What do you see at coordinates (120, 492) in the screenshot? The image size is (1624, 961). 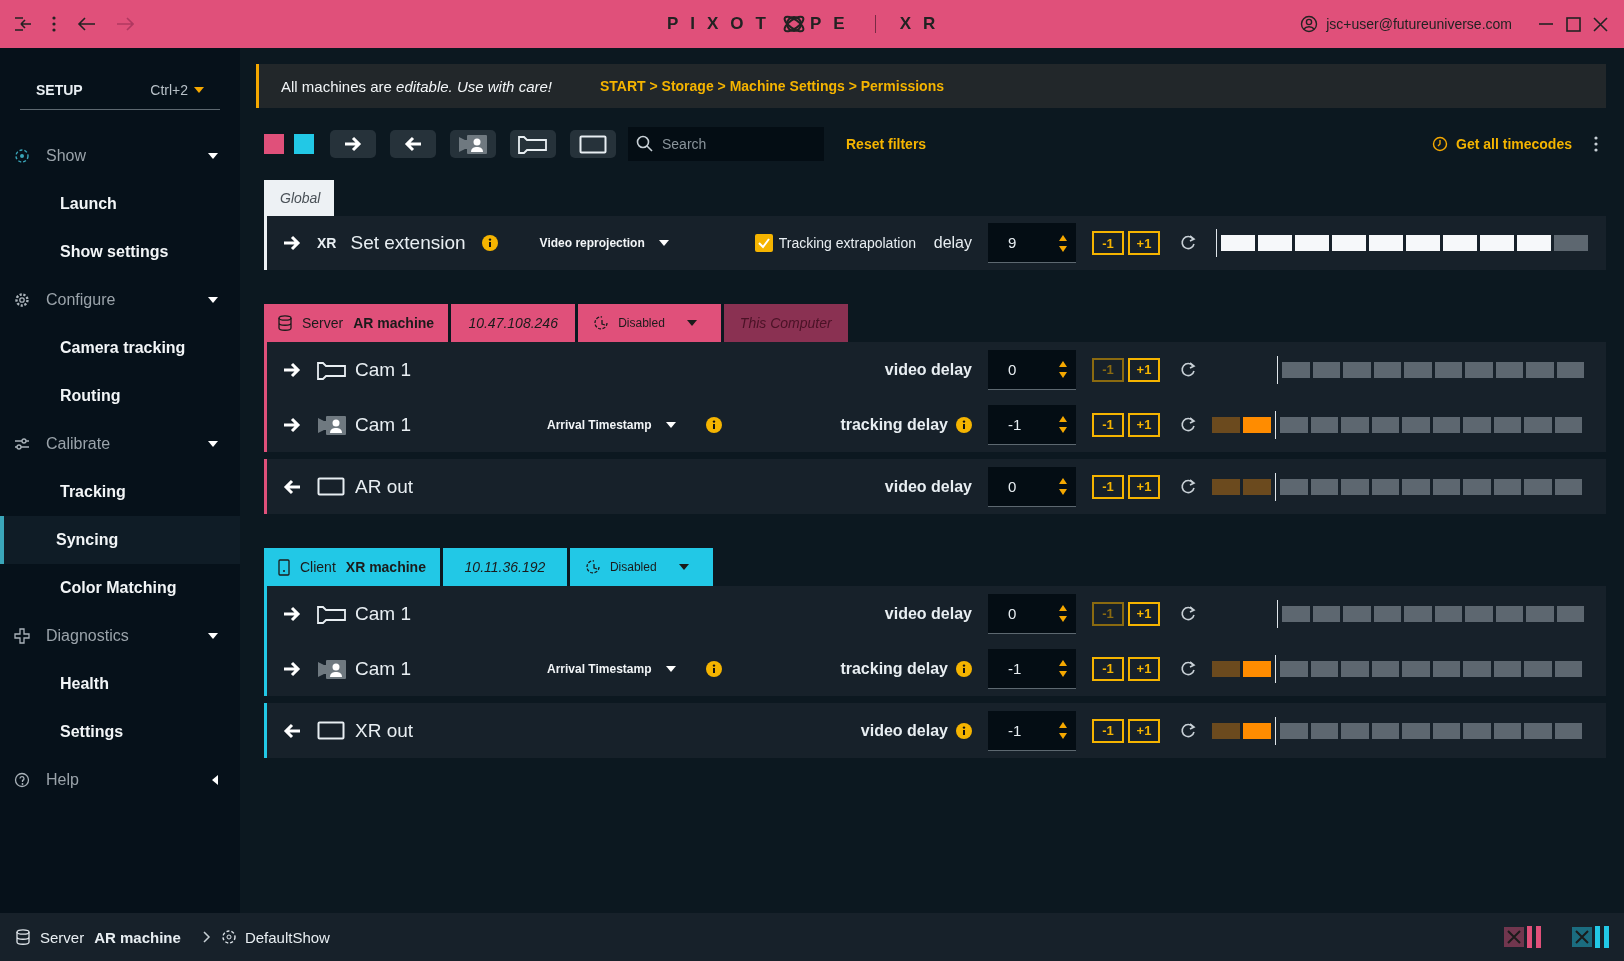 I see `nav-item: Tracking` at bounding box center [120, 492].